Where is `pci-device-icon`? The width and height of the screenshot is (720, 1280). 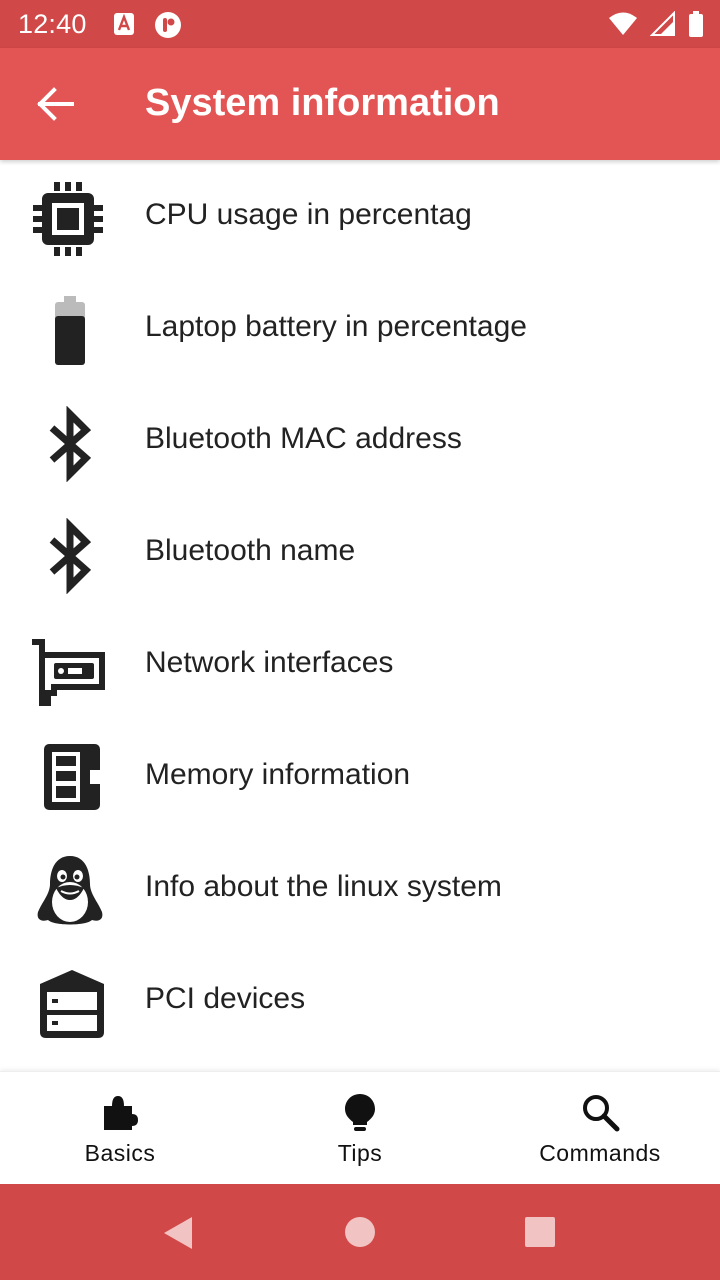 pci-device-icon is located at coordinates (70, 1004).